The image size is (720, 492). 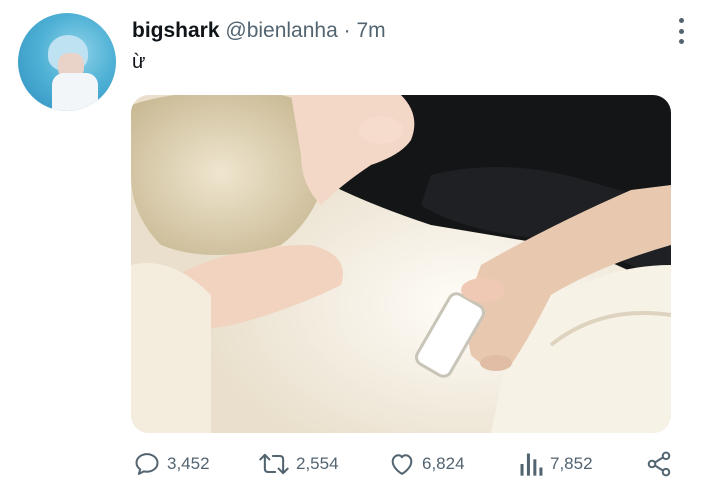 I want to click on reply-count: 3,452, so click(x=188, y=463).